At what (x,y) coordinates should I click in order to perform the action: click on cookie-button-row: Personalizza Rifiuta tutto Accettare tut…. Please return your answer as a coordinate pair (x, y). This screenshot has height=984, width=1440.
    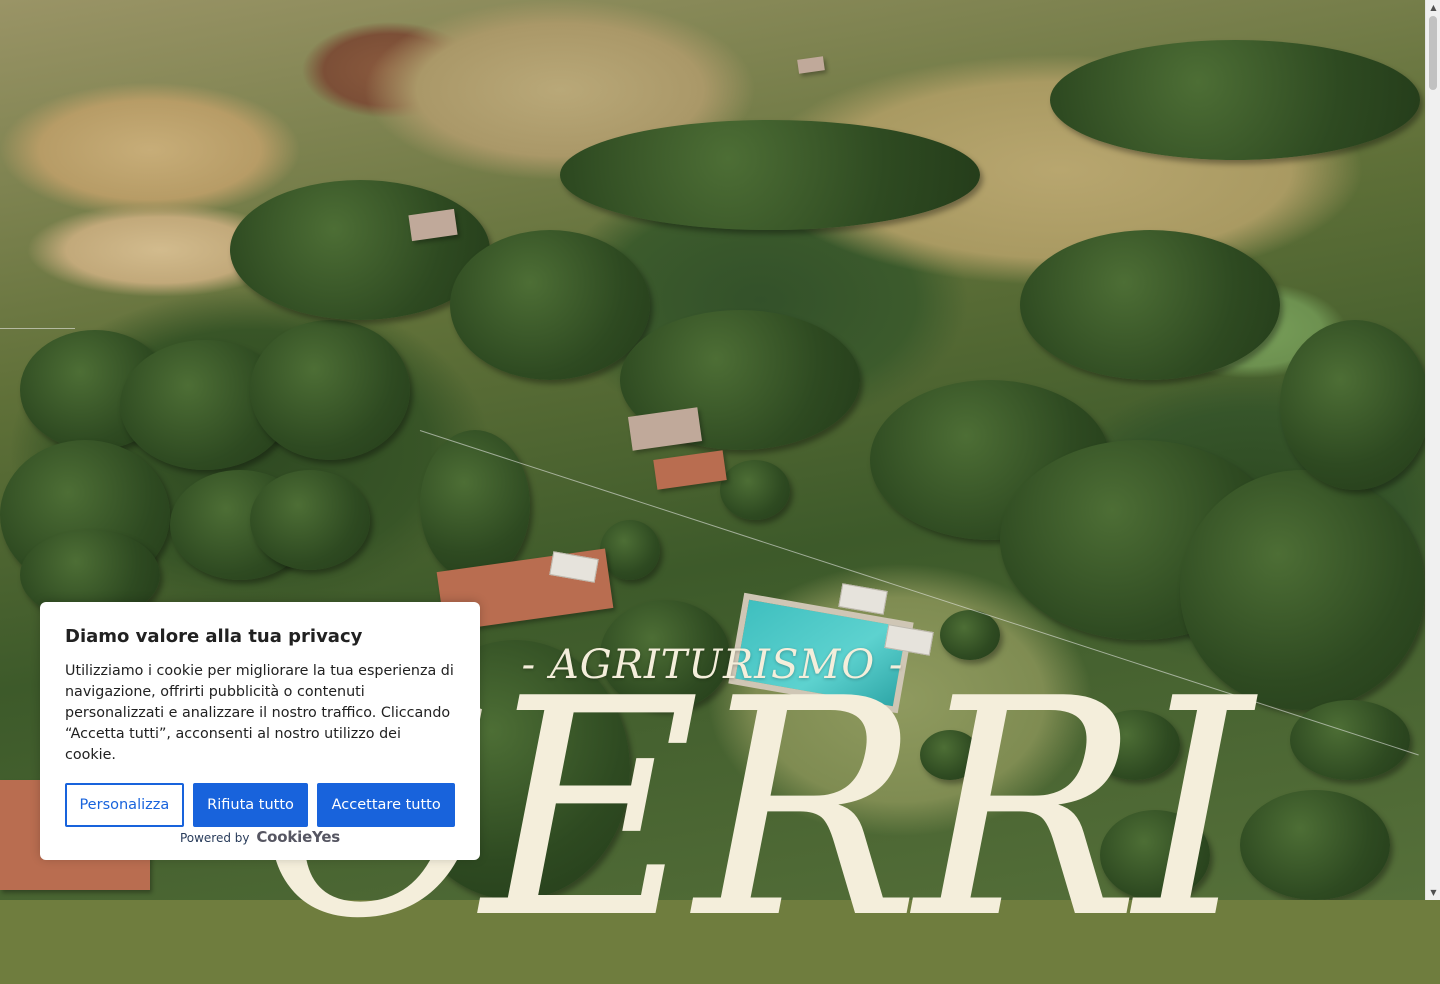
    Looking at the image, I should click on (260, 805).